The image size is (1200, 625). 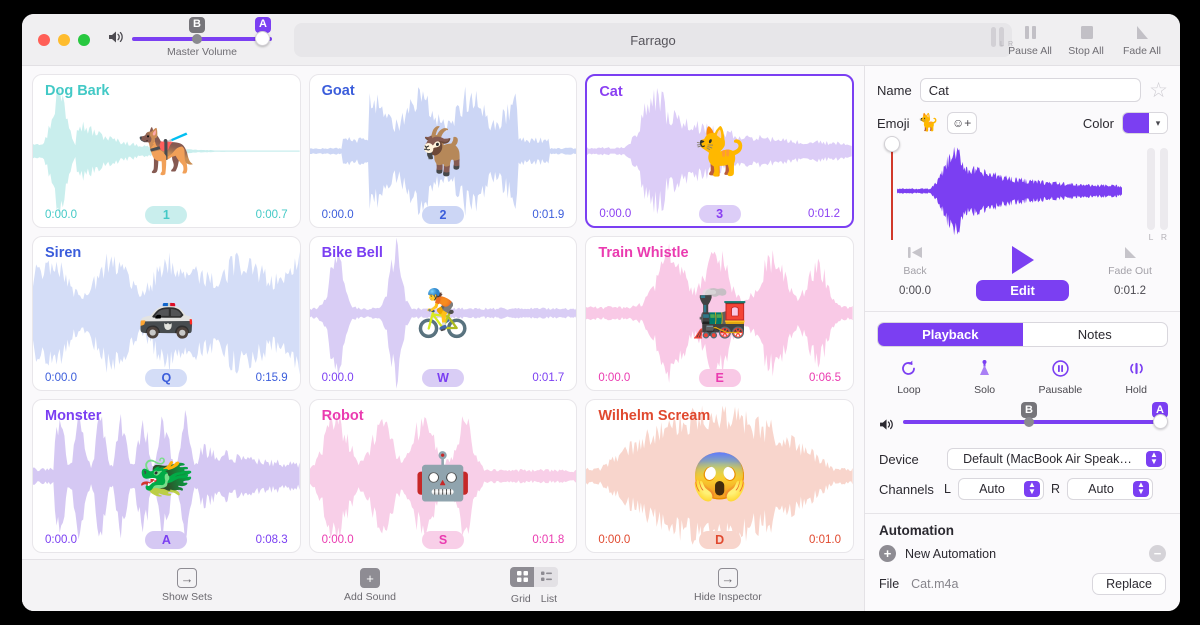 I want to click on arrow-right-box-icon: →, so click(x=187, y=578).